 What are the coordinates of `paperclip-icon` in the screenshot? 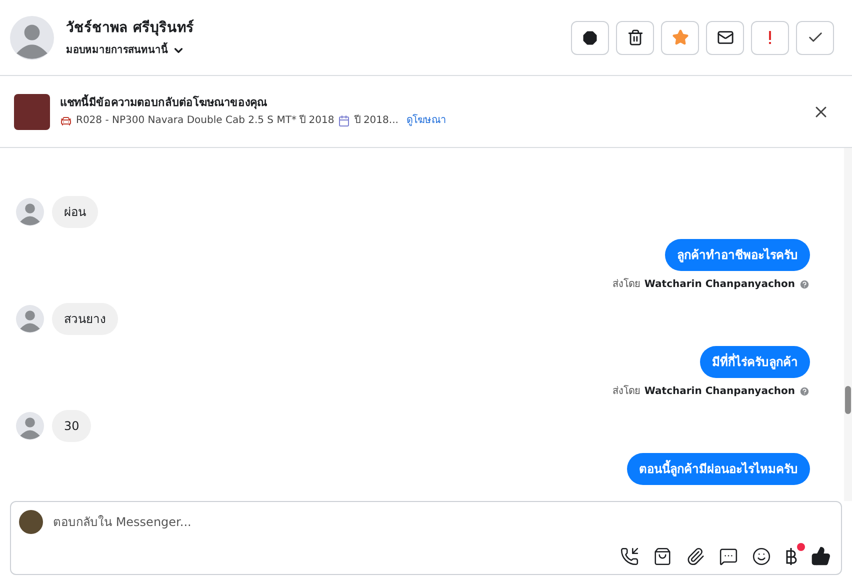 It's located at (695, 556).